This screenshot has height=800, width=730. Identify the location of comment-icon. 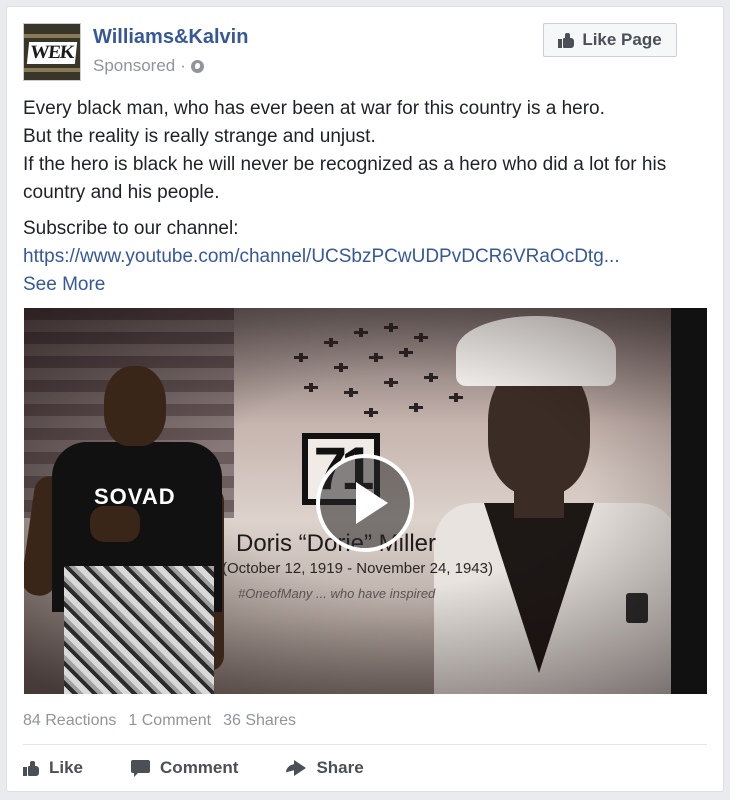
(141, 768).